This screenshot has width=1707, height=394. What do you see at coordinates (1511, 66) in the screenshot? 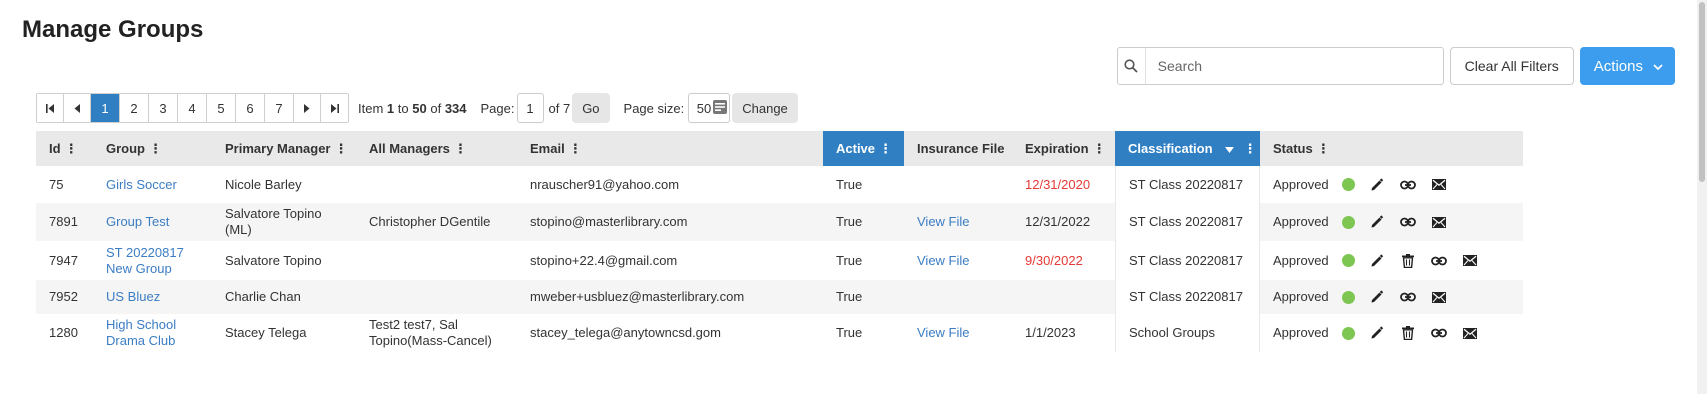
I see `clear-all-filters-button: Clear All Filters` at bounding box center [1511, 66].